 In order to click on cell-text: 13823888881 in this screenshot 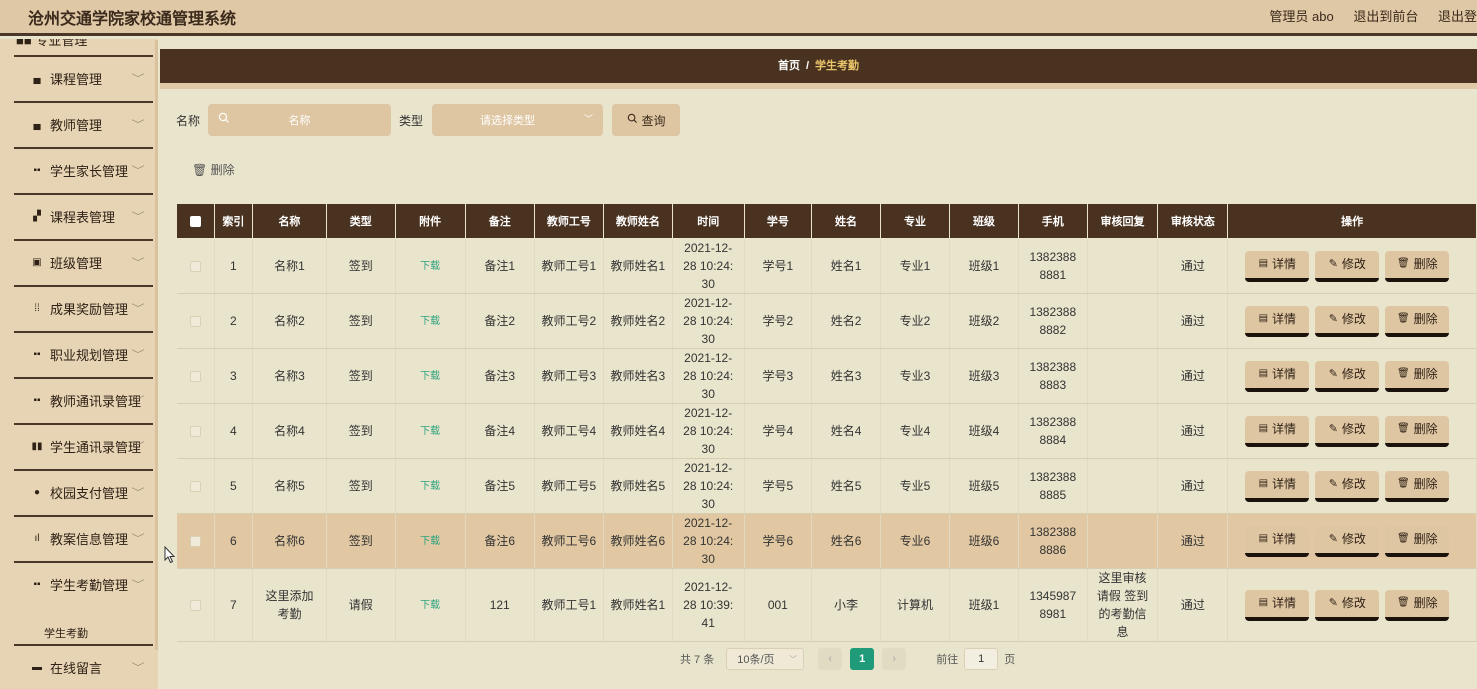, I will do `click(1053, 266)`.